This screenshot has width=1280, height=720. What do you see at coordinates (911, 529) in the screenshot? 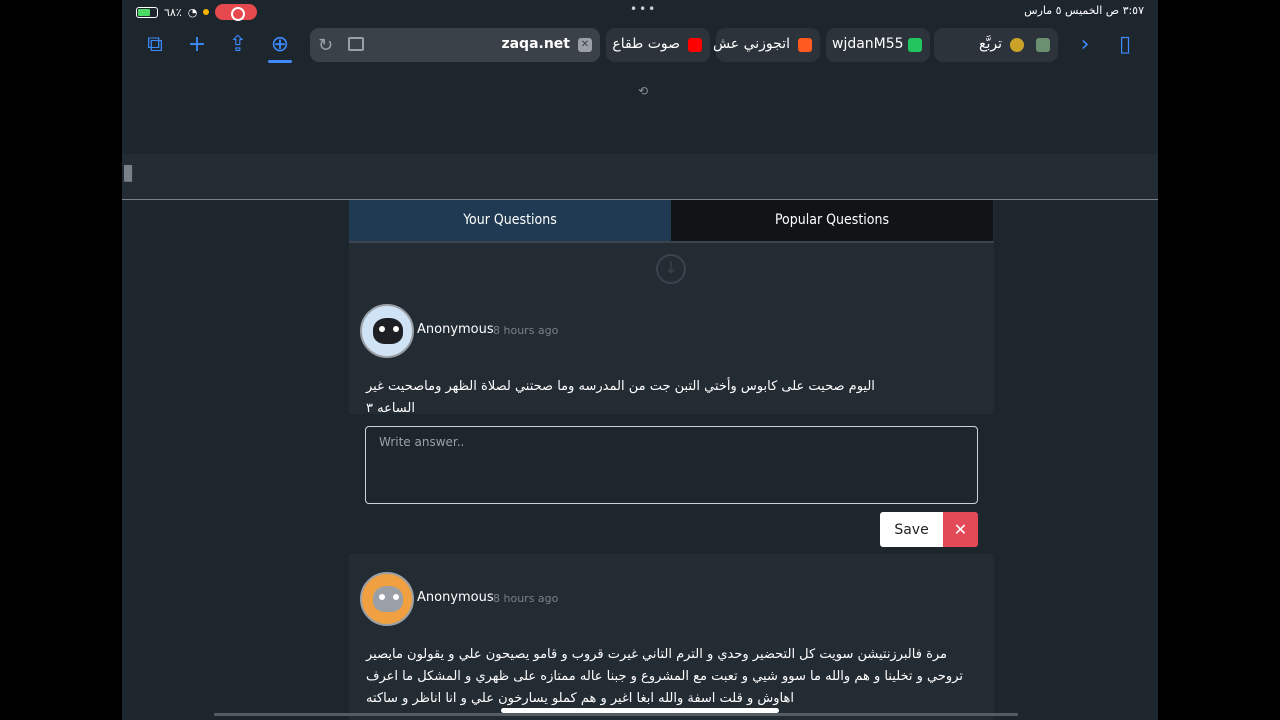
I see `save-button: Save` at bounding box center [911, 529].